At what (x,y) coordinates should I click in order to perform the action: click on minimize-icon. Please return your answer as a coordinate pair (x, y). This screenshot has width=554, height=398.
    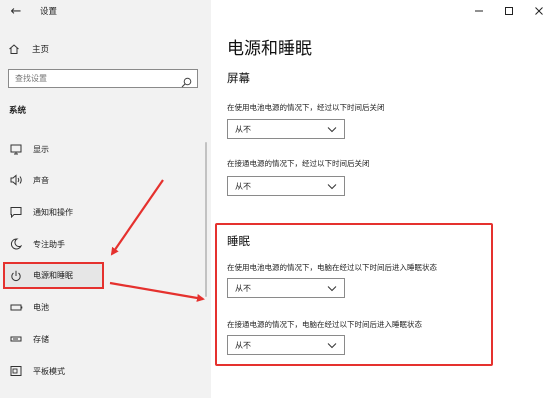
    Looking at the image, I should click on (479, 11).